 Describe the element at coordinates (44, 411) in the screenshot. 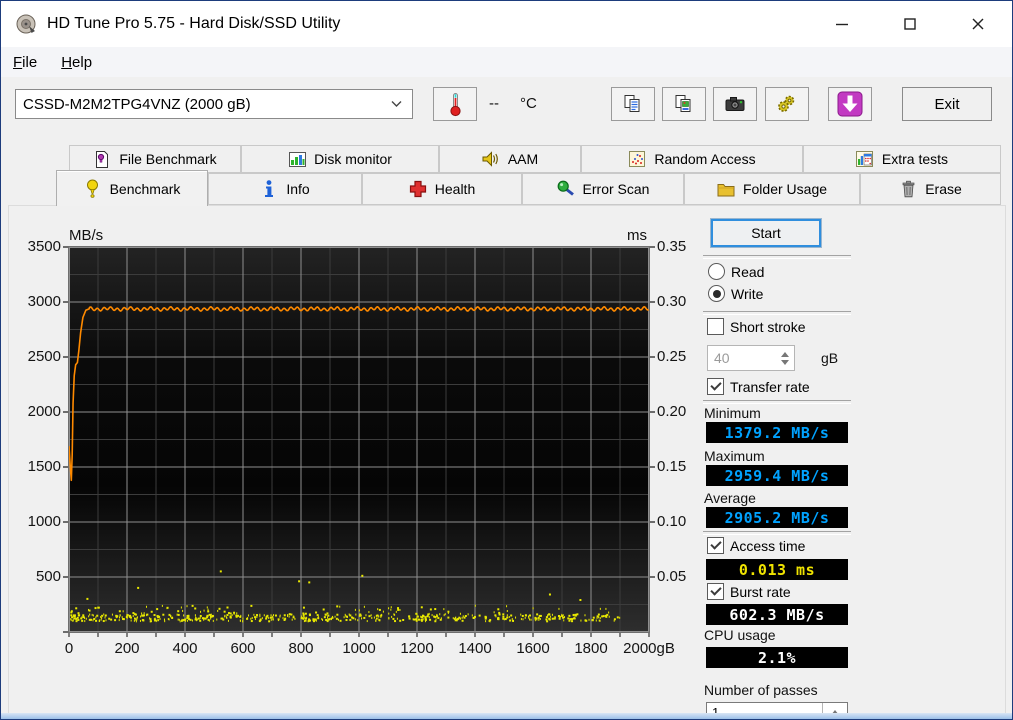

I see `y-left-tick-label: 2000` at that location.